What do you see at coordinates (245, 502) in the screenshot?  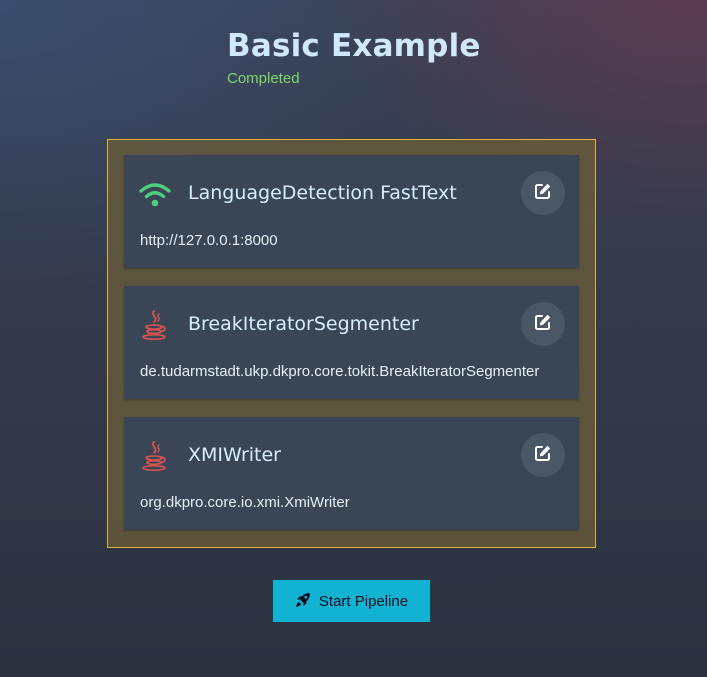 I see `component-class: org.dkpro.core.io.xmi.XmiWriter` at bounding box center [245, 502].